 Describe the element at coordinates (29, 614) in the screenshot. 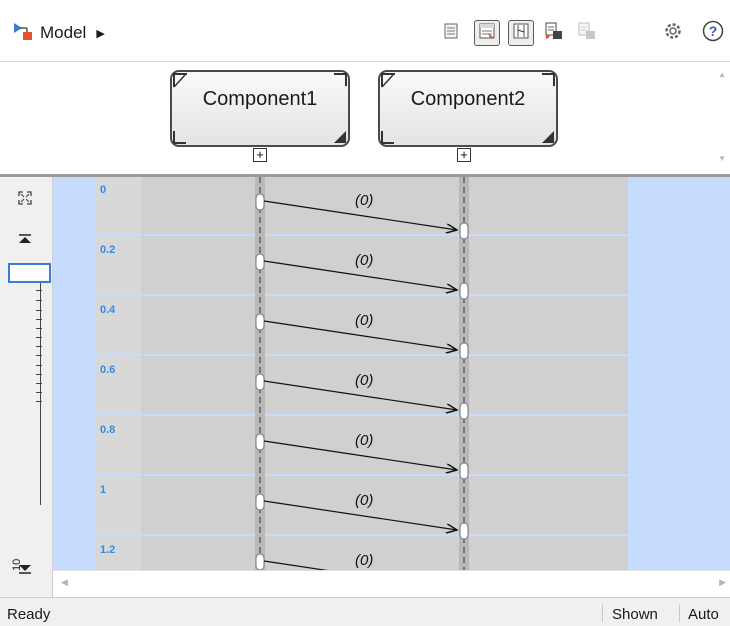

I see `status-text: Ready` at that location.